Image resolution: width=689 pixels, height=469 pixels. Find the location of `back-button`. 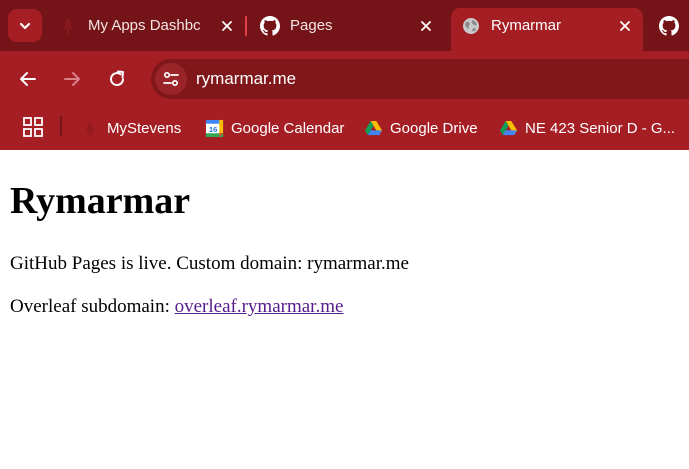

back-button is located at coordinates (28, 79).